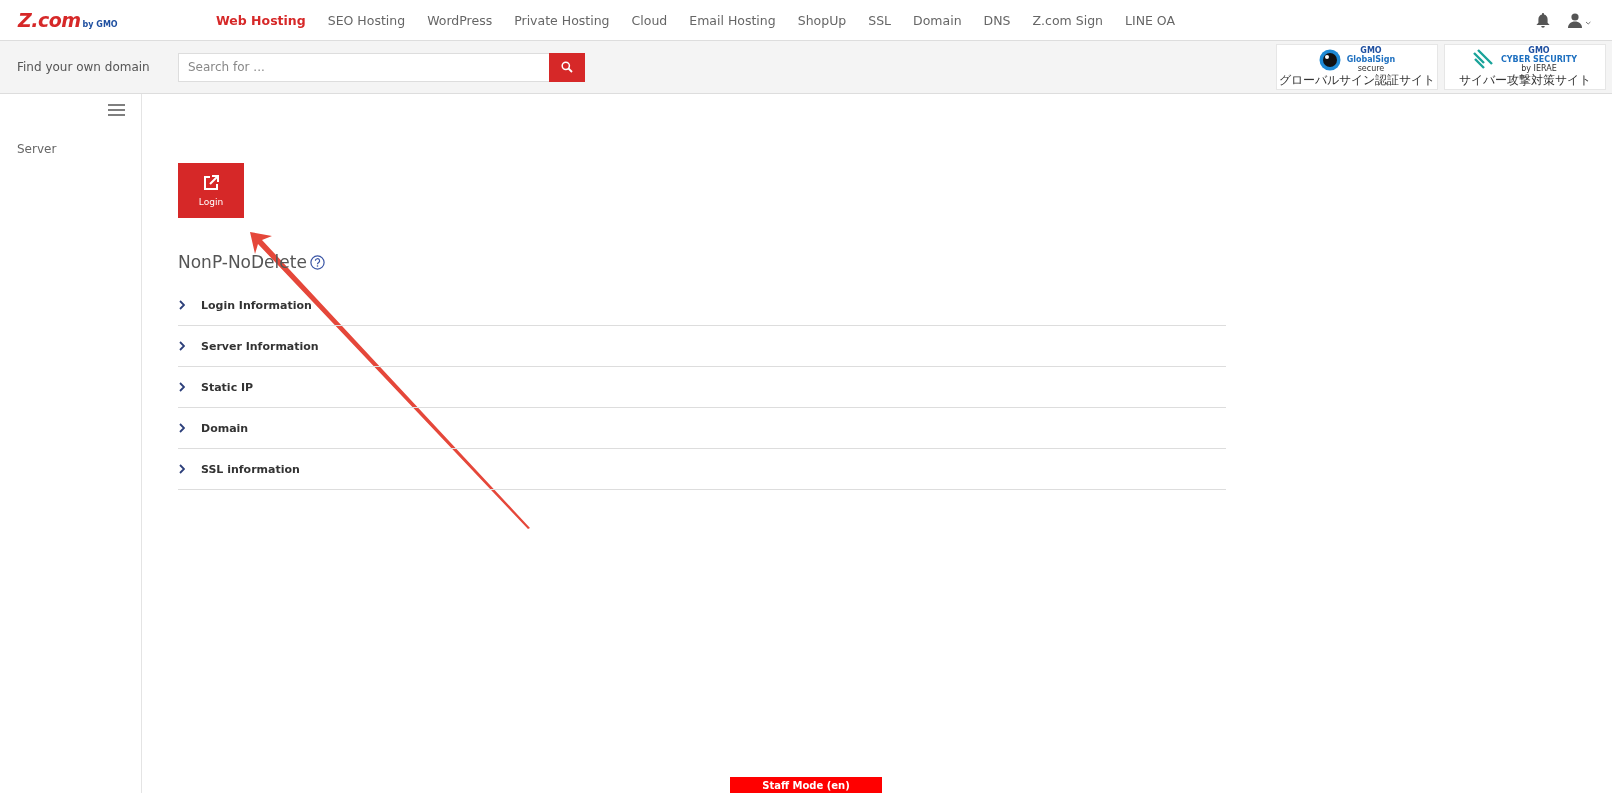 This screenshot has height=793, width=1612. I want to click on nav-link: Web Hosting, so click(261, 20).